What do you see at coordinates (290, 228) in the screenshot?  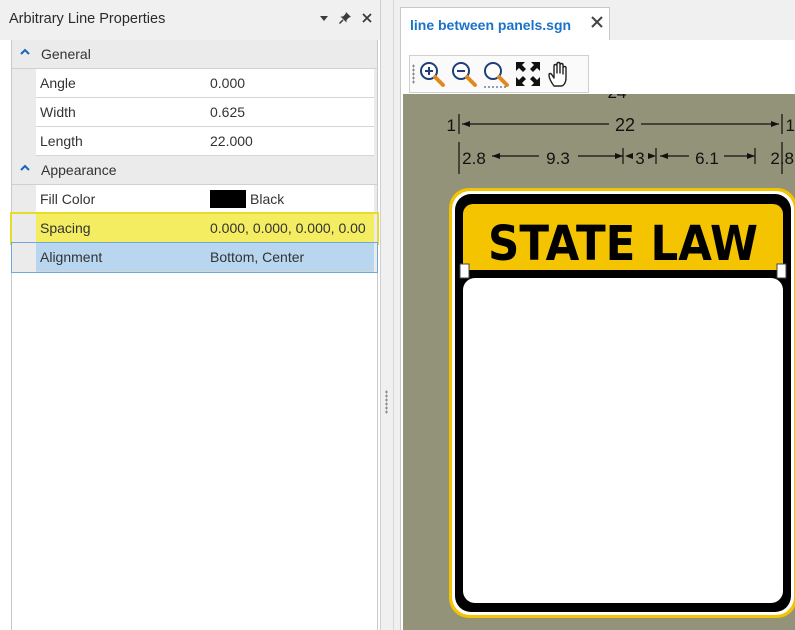 I see `property-value: 0.000, 0.000, 0.000, 0.00` at bounding box center [290, 228].